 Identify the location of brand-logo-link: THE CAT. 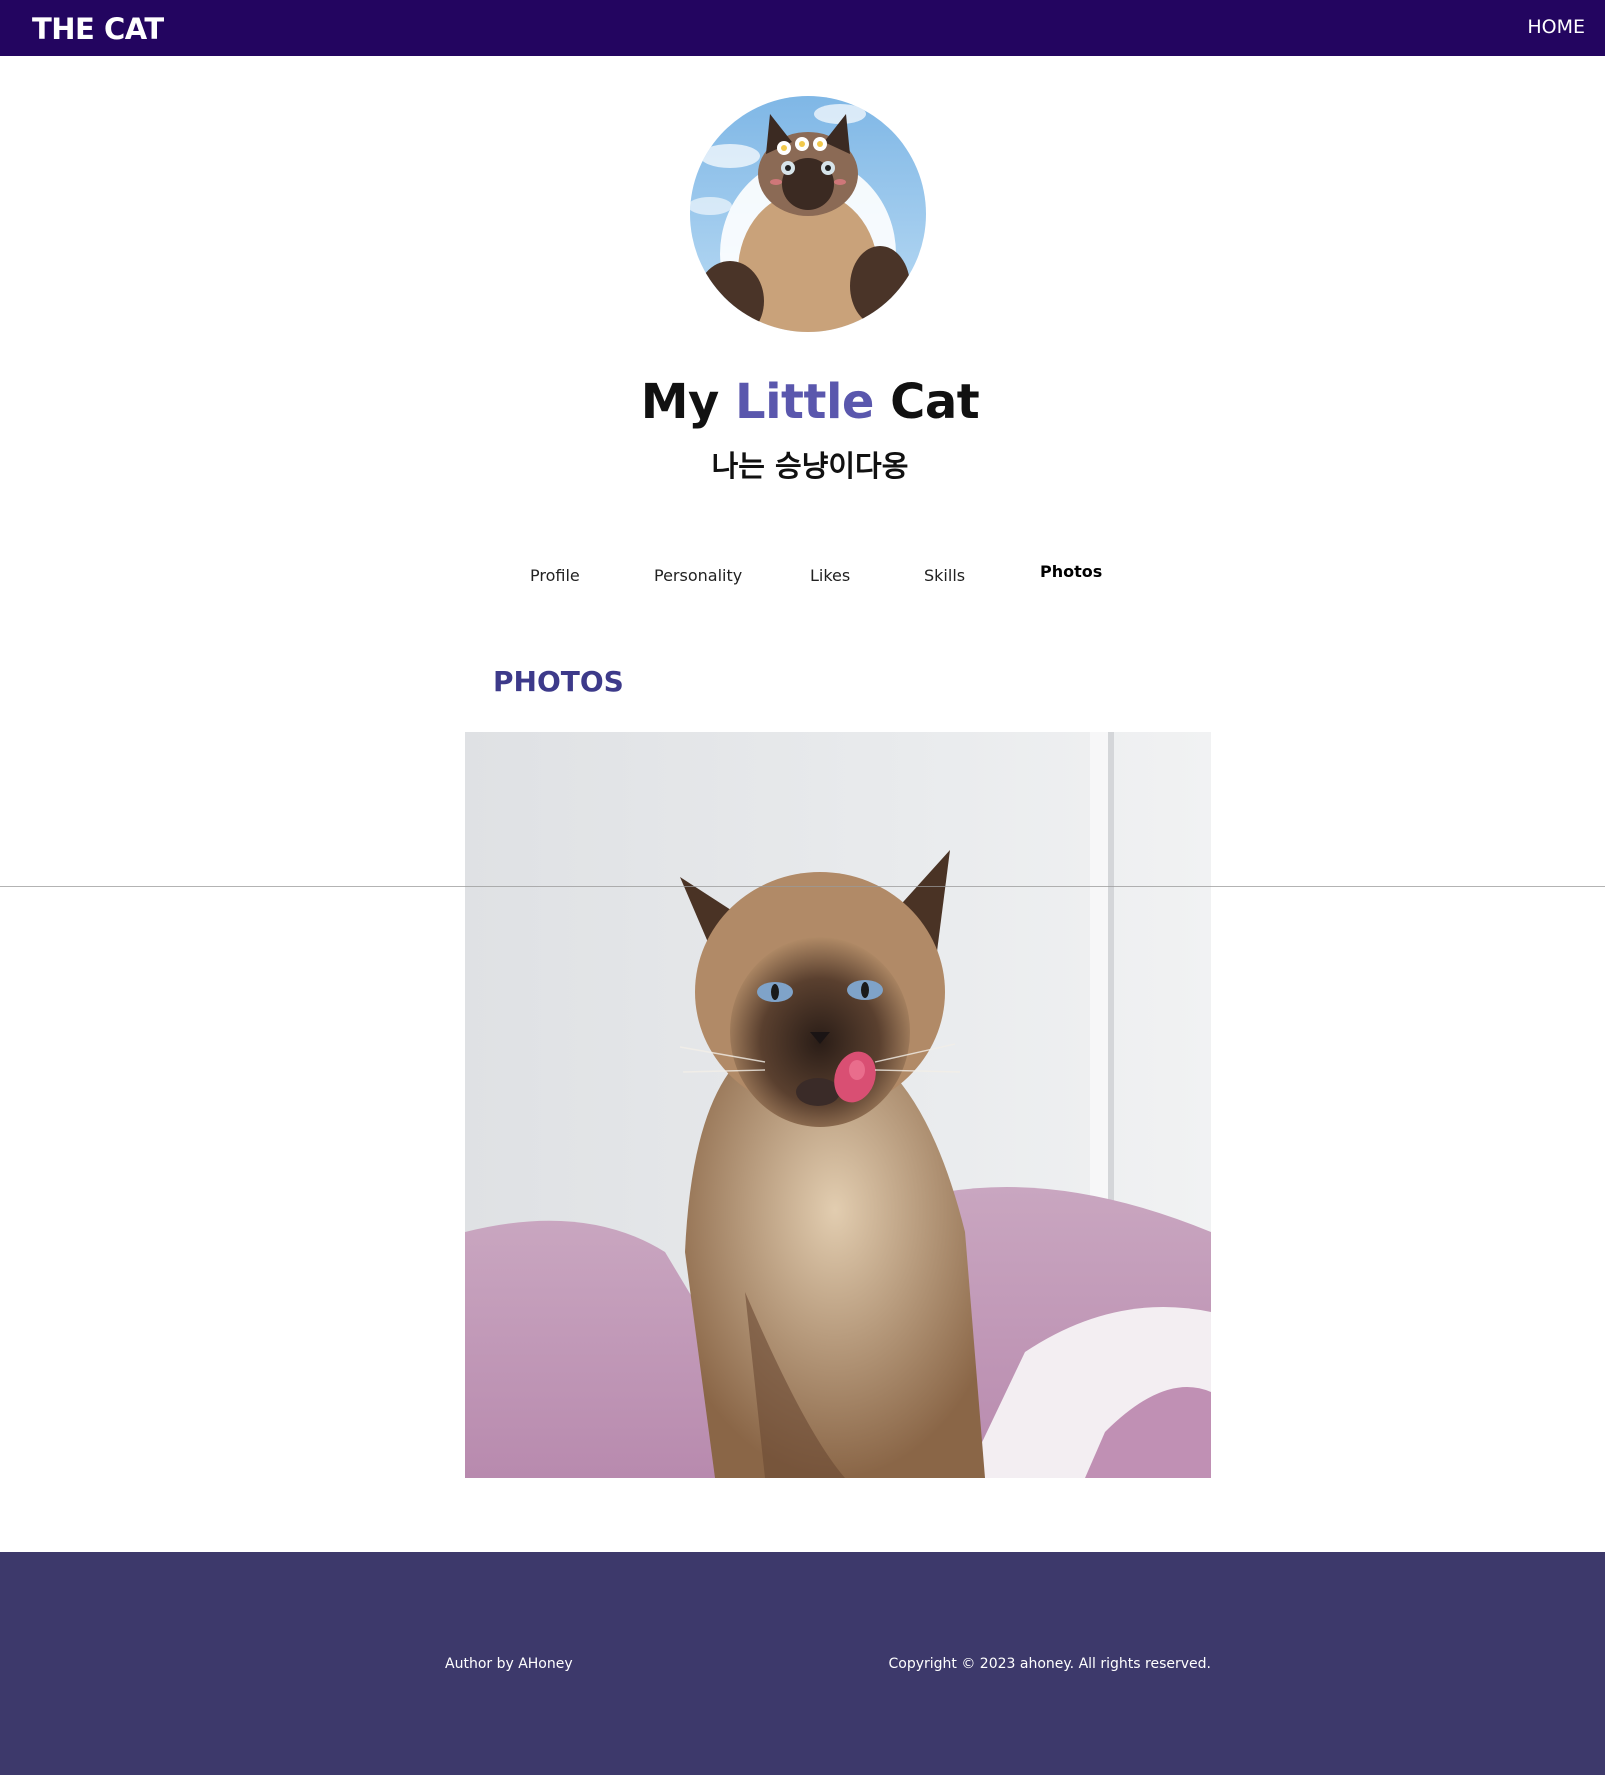
(98, 29).